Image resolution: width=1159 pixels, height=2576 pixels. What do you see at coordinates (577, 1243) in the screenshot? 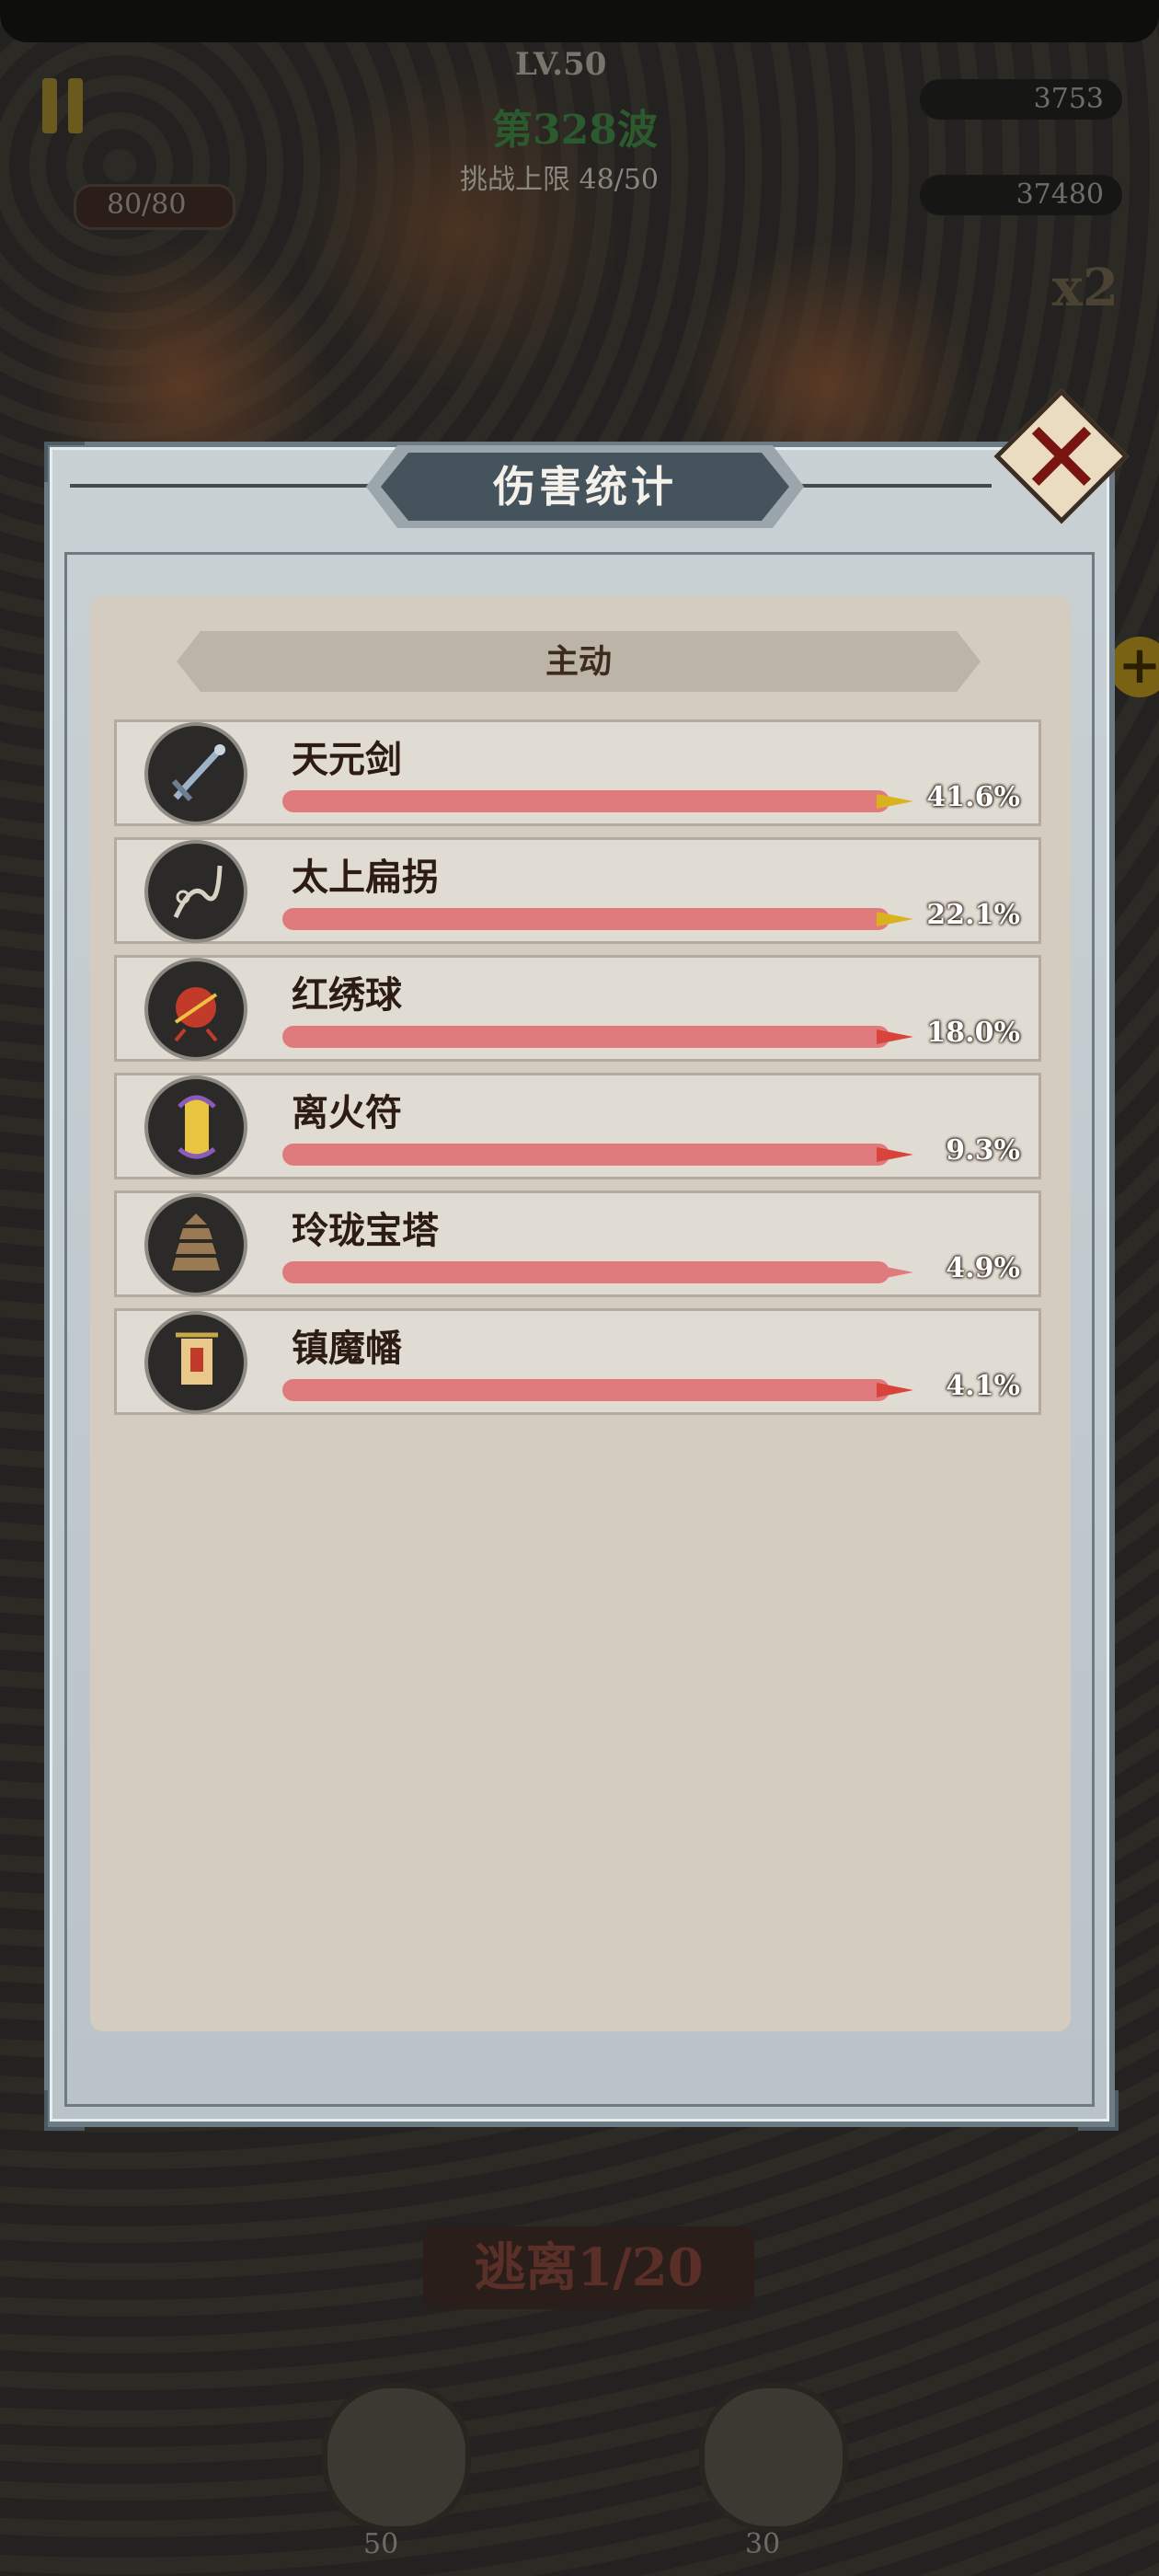
I see `damage-row: 玲珑宝塔 4.9%` at bounding box center [577, 1243].